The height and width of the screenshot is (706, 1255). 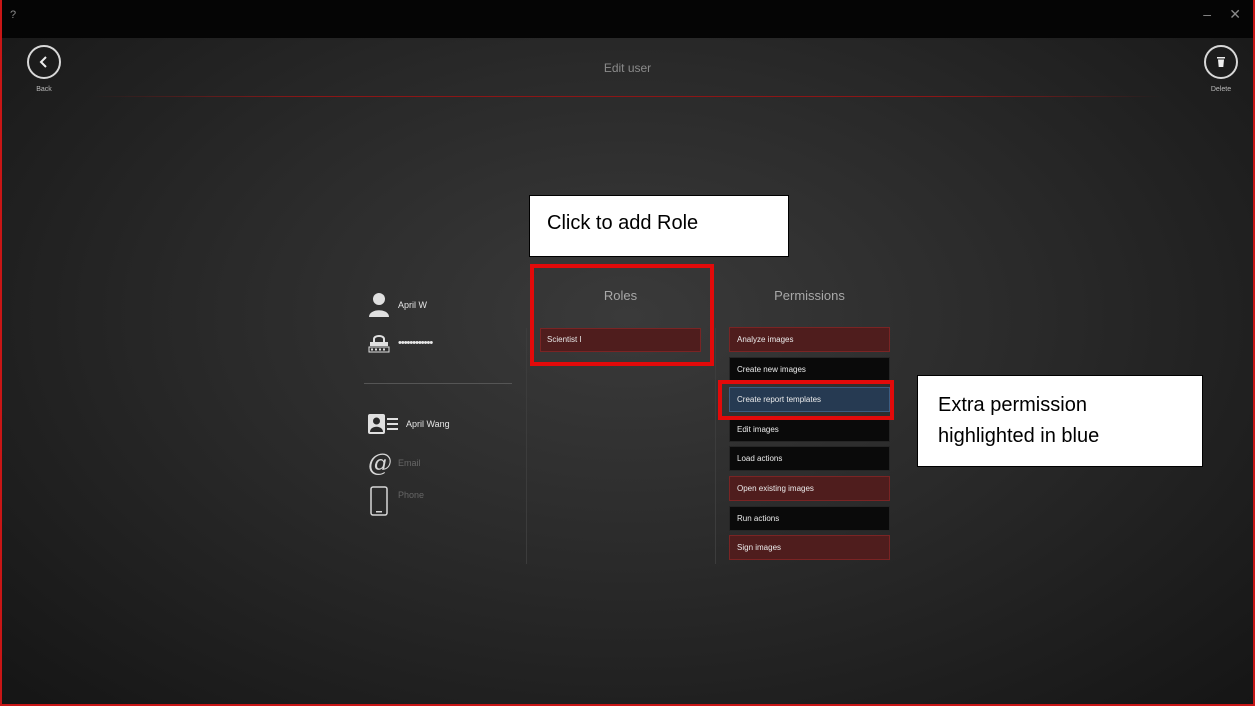 I want to click on lock-keypad-icon, so click(x=379, y=344).